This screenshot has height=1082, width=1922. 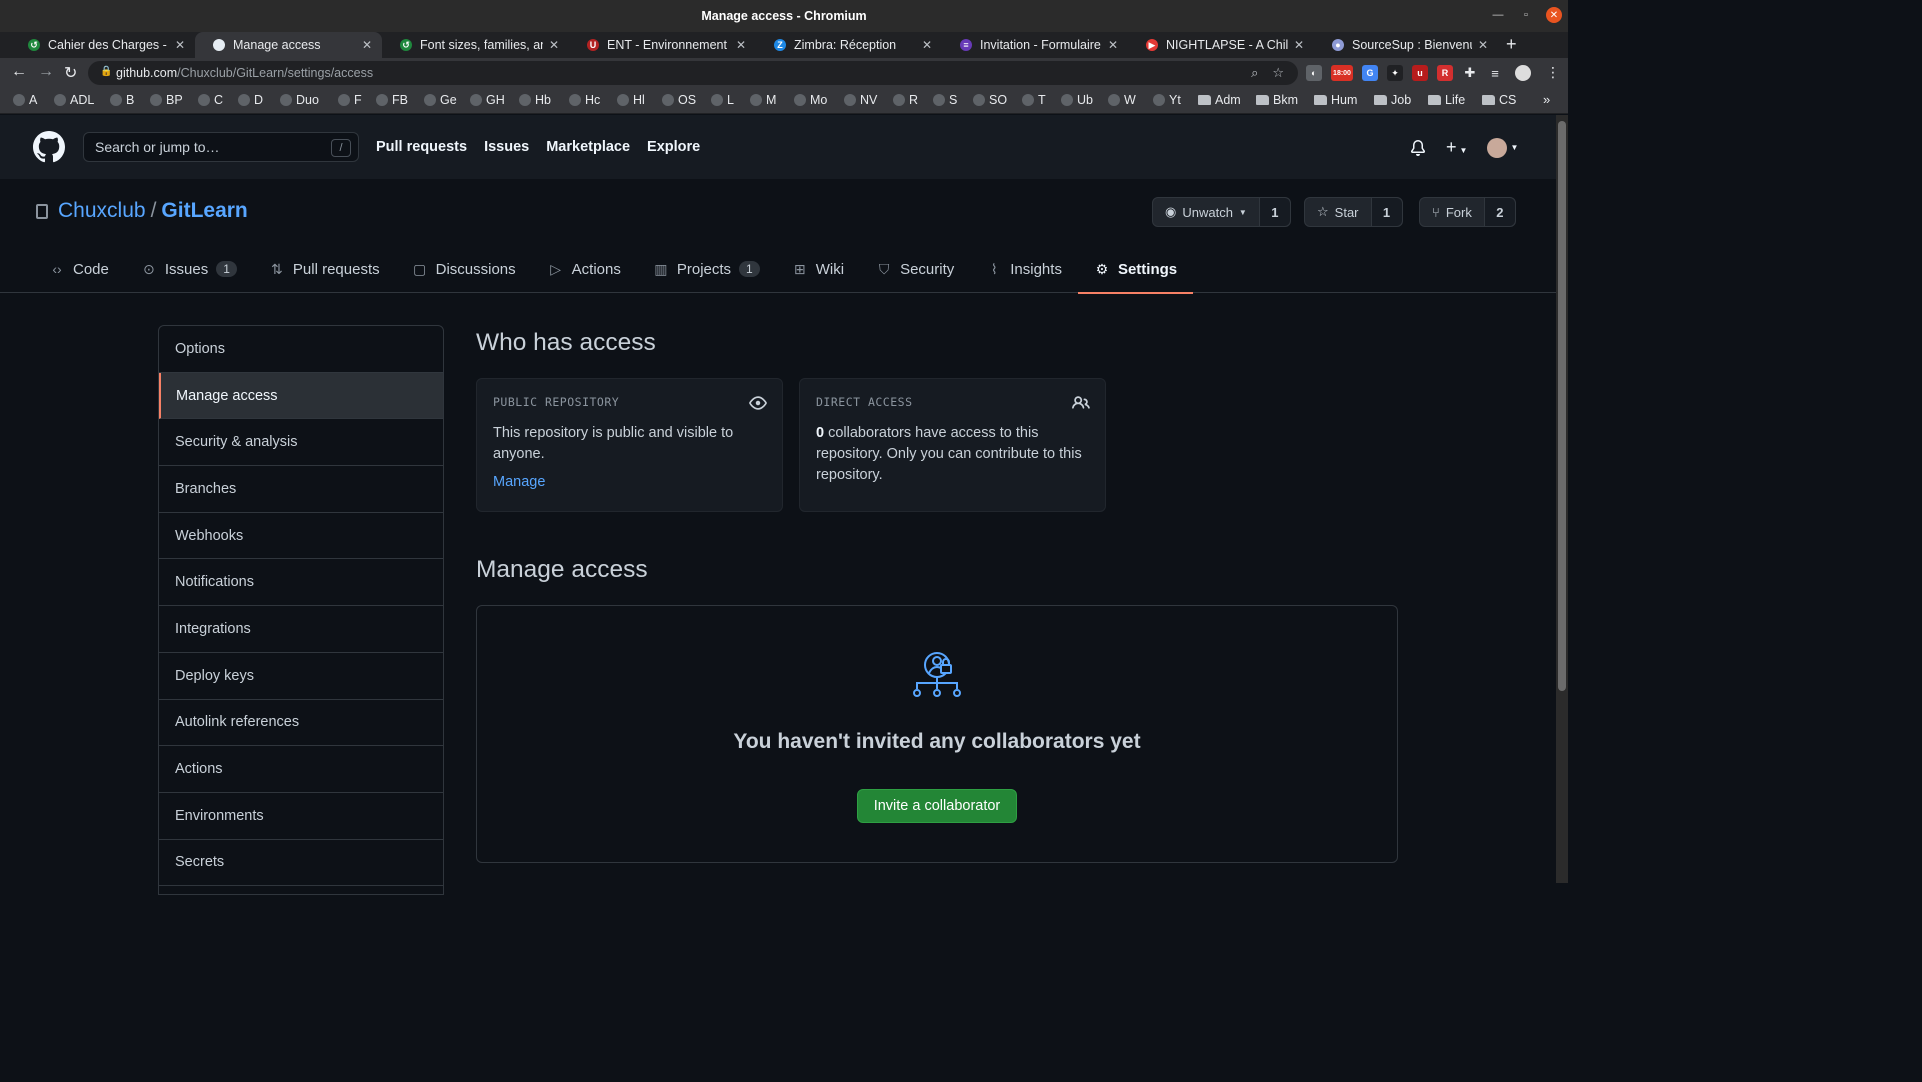 I want to click on stars-count: 1, so click(x=1386, y=212).